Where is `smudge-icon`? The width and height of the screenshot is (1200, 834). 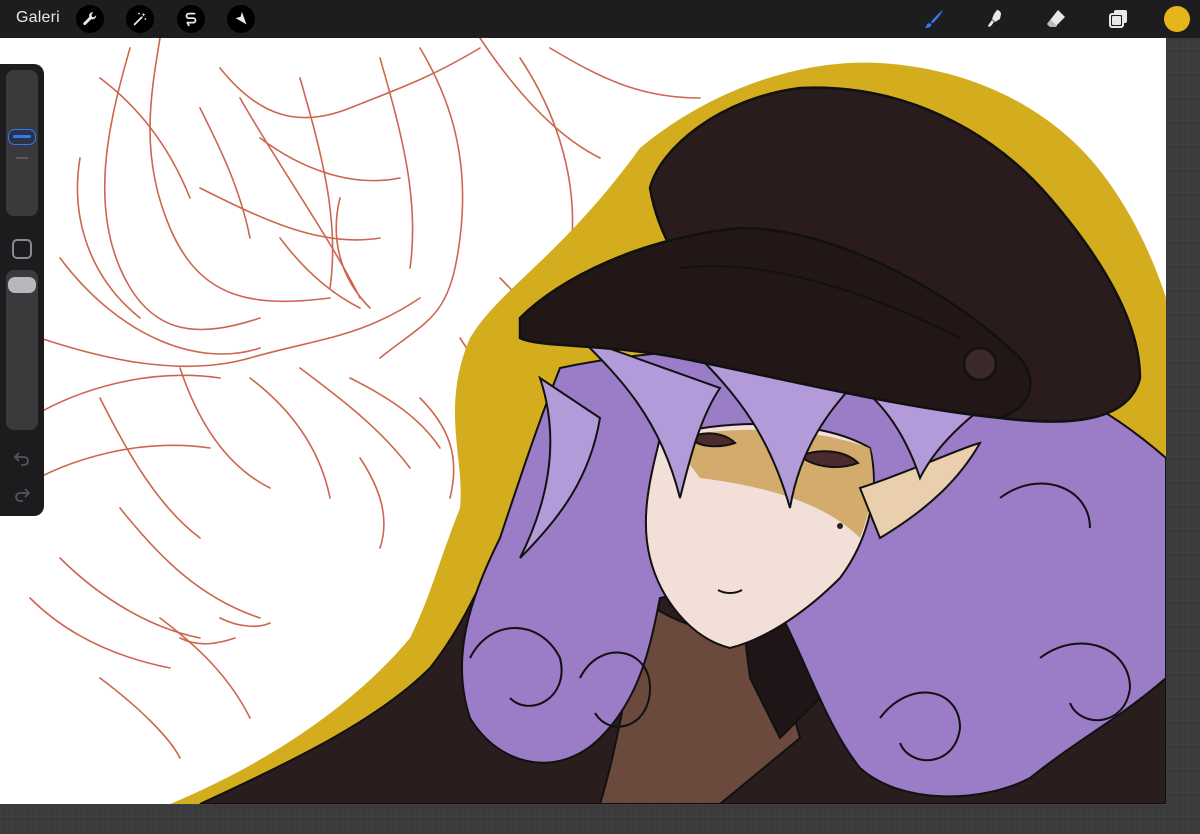
smudge-icon is located at coordinates (994, 18).